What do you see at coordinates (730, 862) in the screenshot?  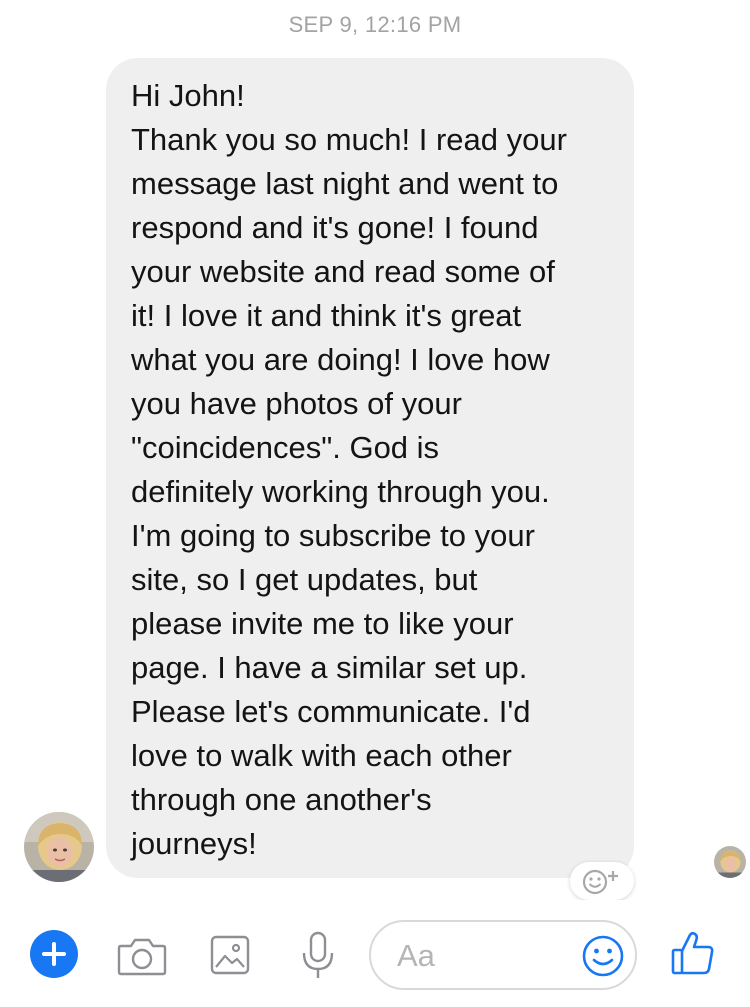 I see `read-receipt-avatar` at bounding box center [730, 862].